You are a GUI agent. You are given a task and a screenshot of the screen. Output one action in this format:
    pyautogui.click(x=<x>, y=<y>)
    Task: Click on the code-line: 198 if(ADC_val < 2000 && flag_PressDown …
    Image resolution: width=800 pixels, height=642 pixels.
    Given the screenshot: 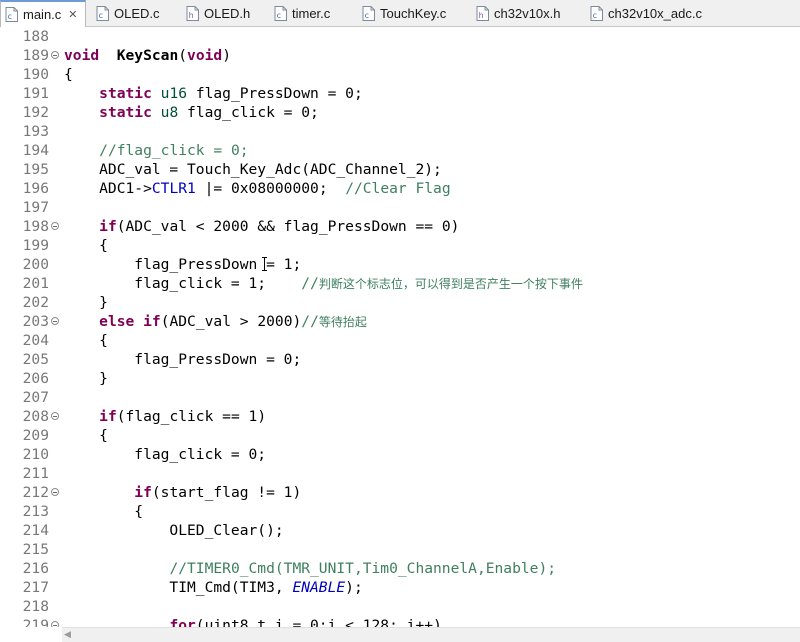 What is the action you would take?
    pyautogui.click(x=400, y=226)
    